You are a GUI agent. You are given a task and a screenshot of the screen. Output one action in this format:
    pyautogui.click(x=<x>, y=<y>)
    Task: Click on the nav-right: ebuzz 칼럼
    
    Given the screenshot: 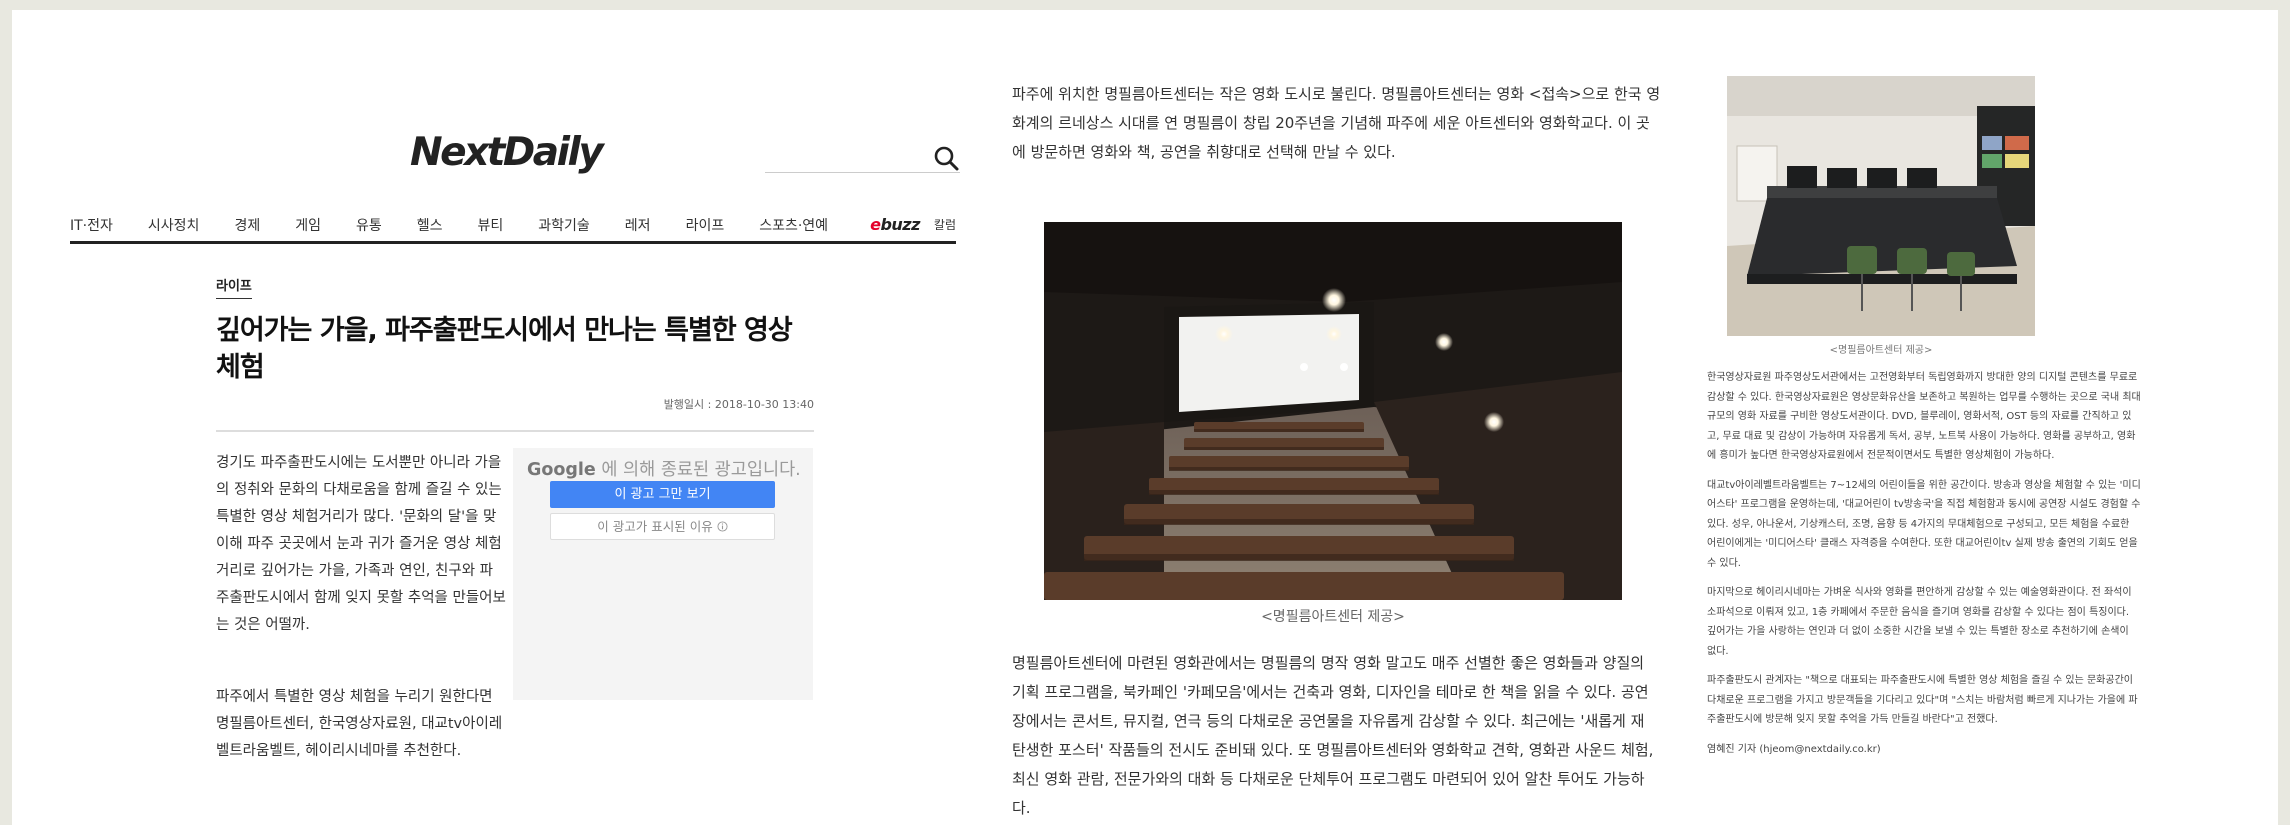 What is the action you would take?
    pyautogui.click(x=913, y=224)
    